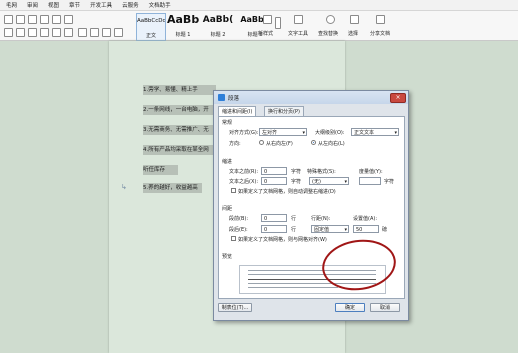  What do you see at coordinates (298, 33) in the screenshot?
I see `text-tool-label: 文字工具` at bounding box center [298, 33].